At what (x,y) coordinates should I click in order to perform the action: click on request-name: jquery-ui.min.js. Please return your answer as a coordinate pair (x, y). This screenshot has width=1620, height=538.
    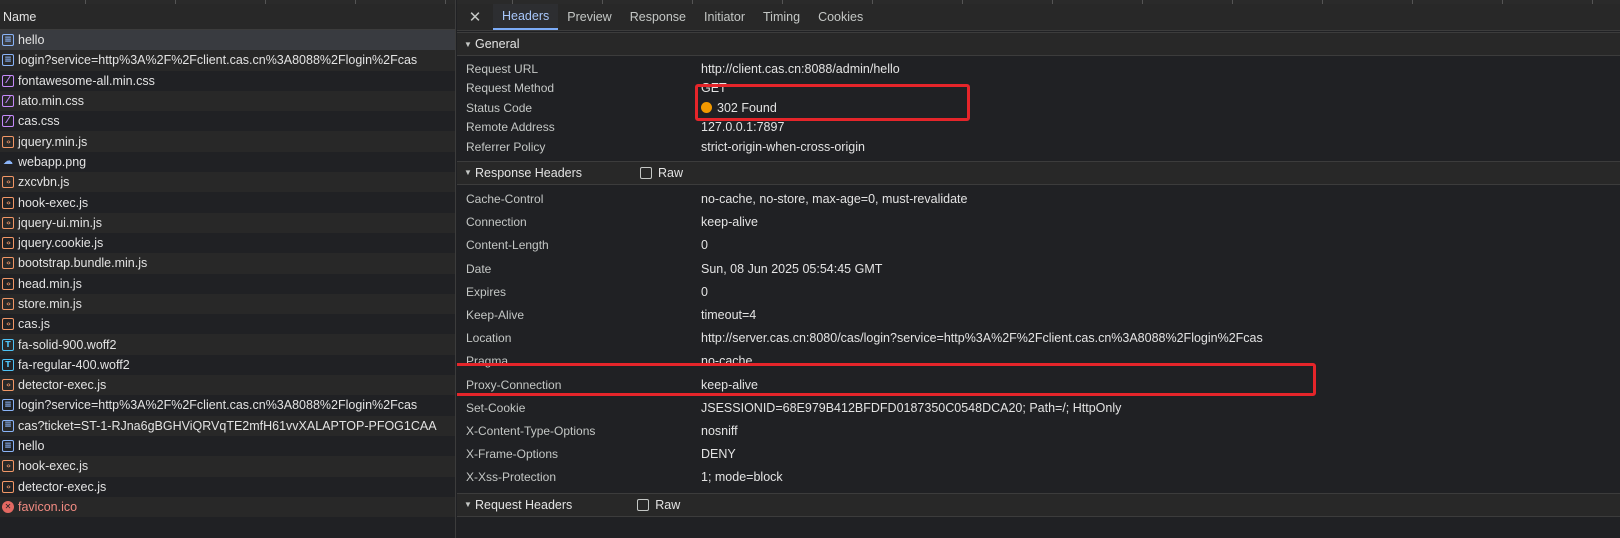
    Looking at the image, I should click on (60, 222).